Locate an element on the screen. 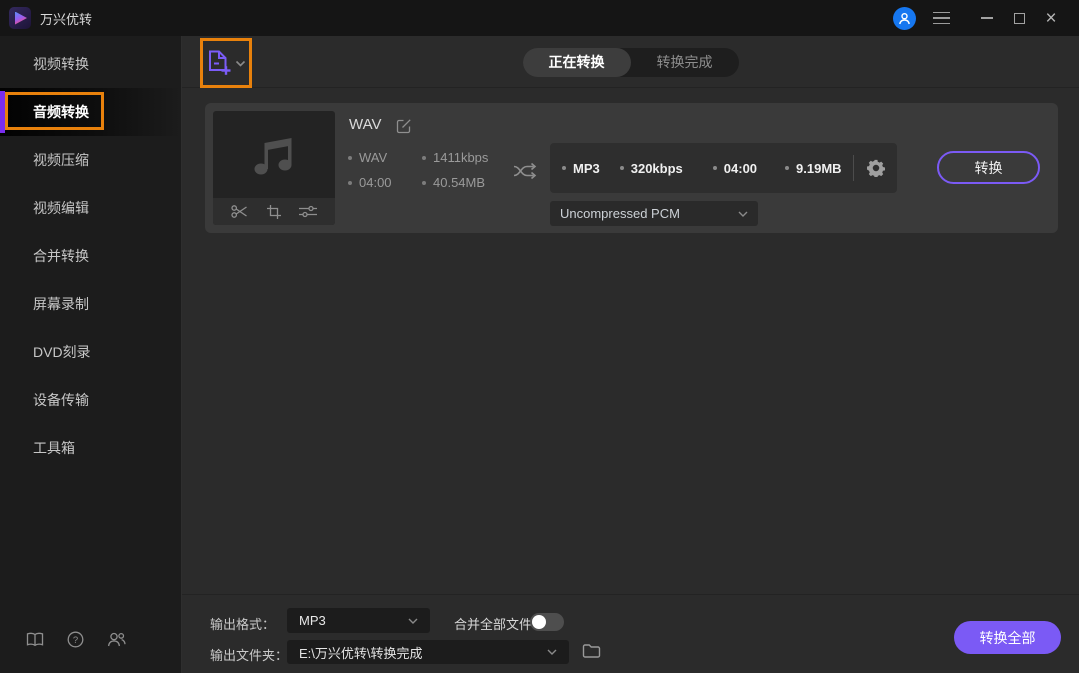 This screenshot has height=673, width=1079. convert-button: 转换 is located at coordinates (988, 167).